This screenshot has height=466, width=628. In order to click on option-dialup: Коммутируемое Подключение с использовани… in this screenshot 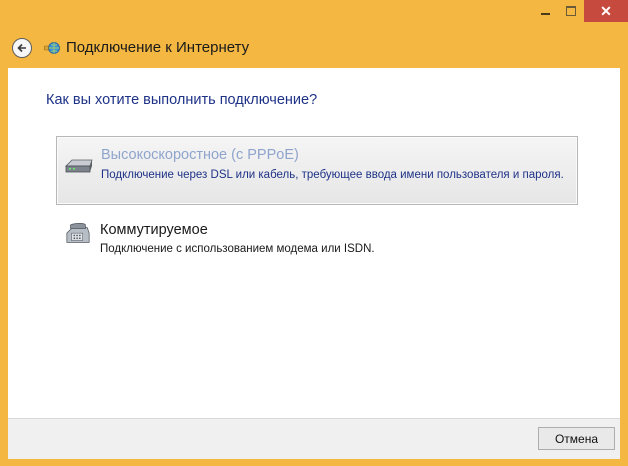, I will do `click(317, 243)`.